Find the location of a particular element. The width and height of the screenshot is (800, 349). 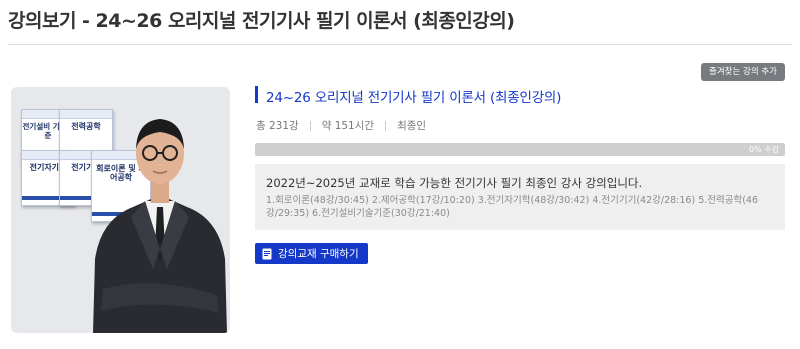

buy-textbook-button: 강의교재 구매하기 is located at coordinates (311, 253).